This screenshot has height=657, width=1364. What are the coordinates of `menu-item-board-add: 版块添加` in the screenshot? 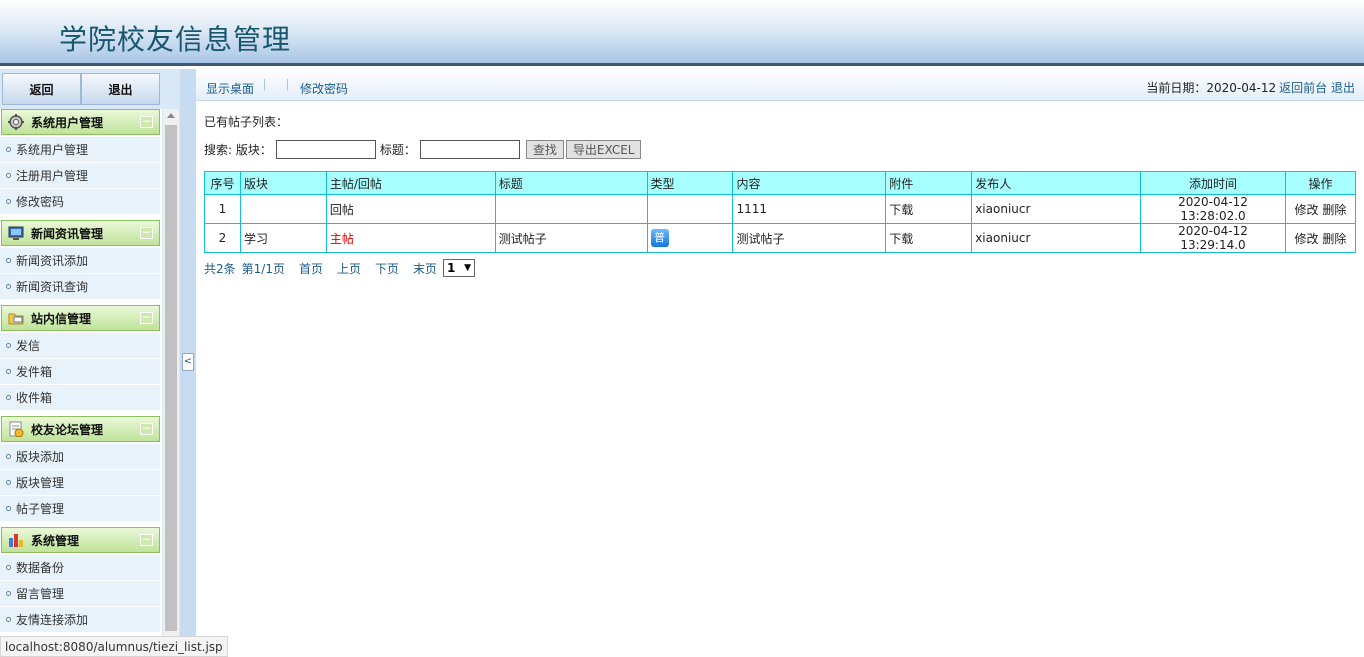 It's located at (80, 457).